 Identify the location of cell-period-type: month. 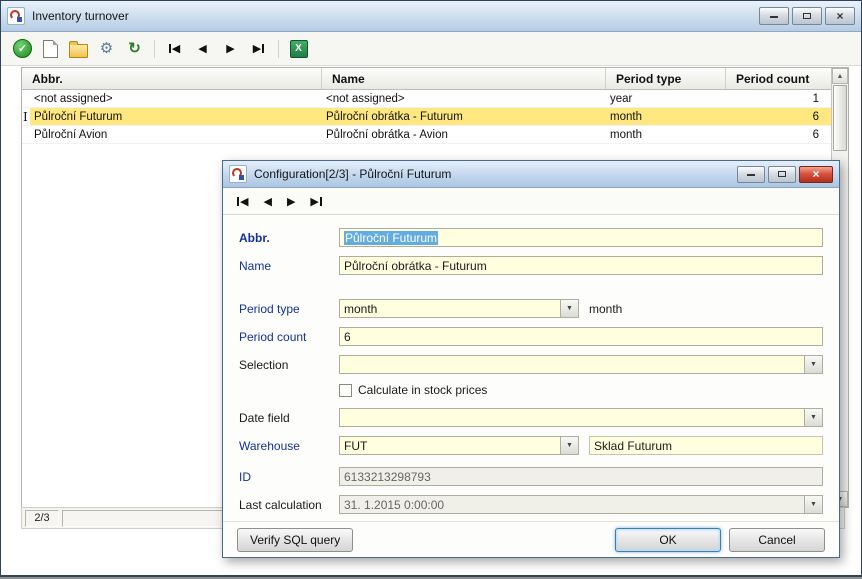
(666, 116).